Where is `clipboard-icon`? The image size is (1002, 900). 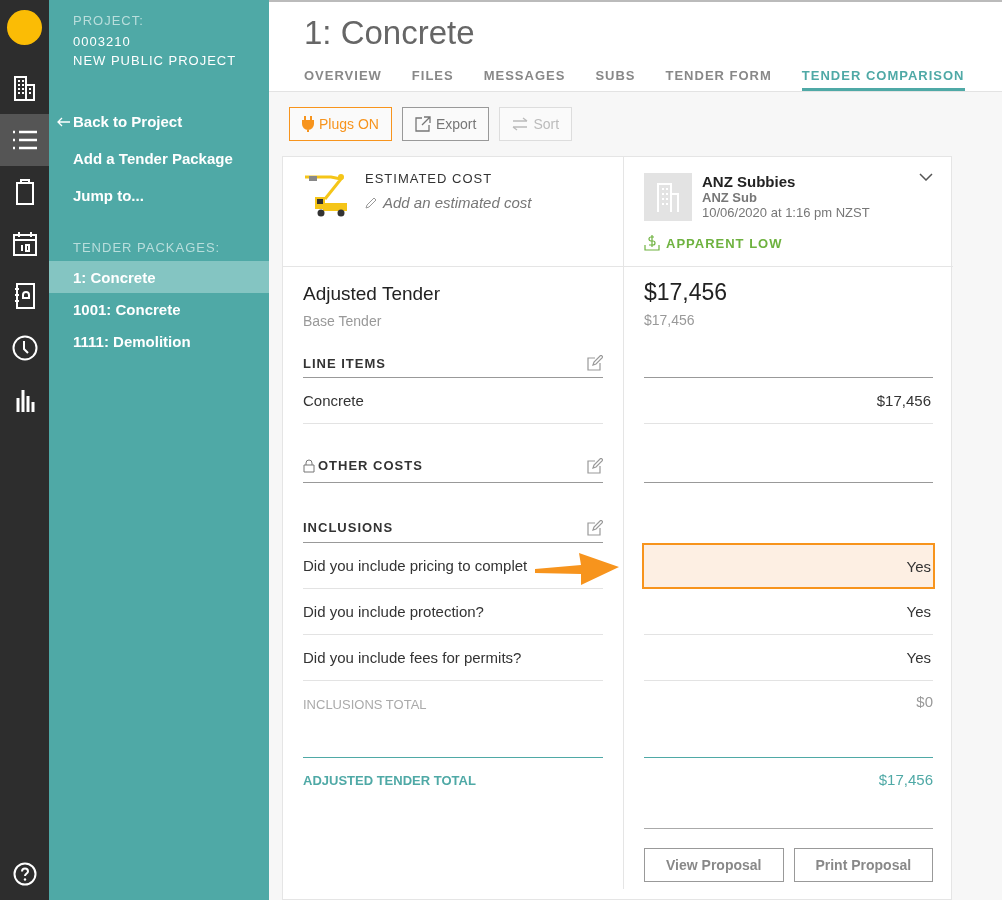 clipboard-icon is located at coordinates (24, 192).